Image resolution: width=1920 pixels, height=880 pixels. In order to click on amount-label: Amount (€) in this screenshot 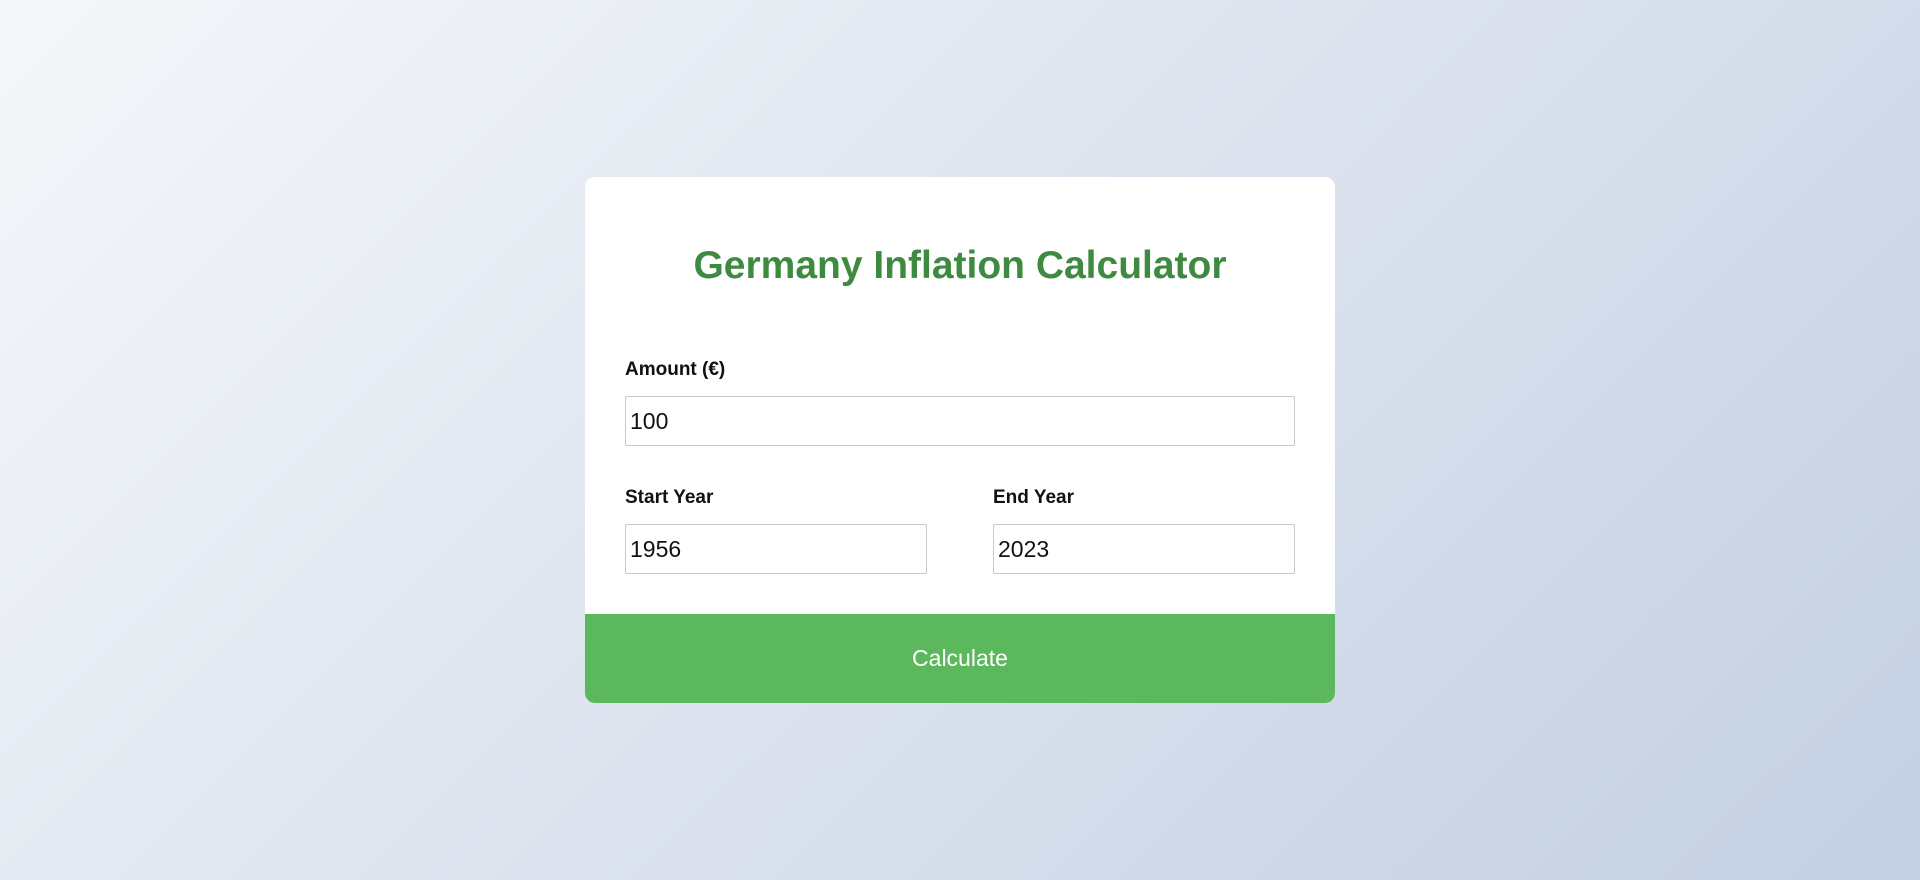, I will do `click(675, 369)`.